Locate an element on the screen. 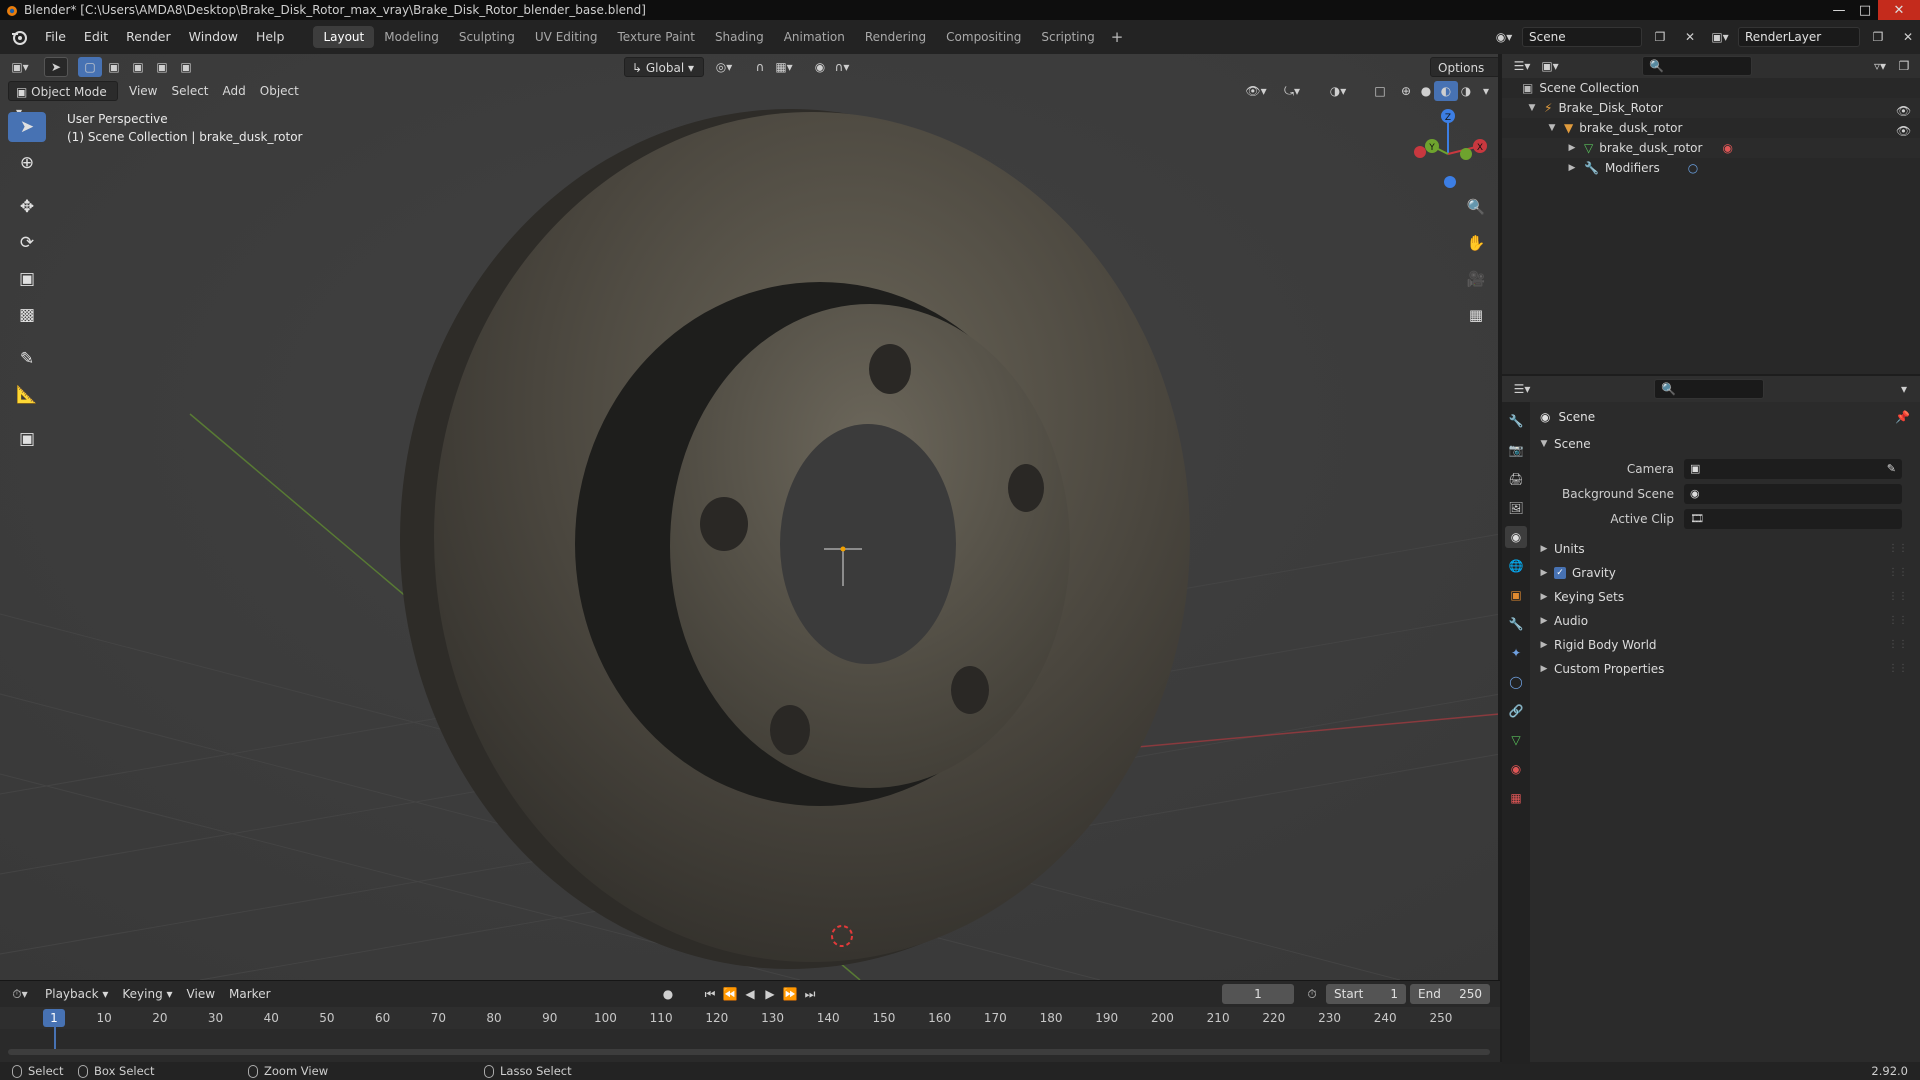 The image size is (1920, 1080). proportional-edit-icon: ◉ is located at coordinates (820, 67).